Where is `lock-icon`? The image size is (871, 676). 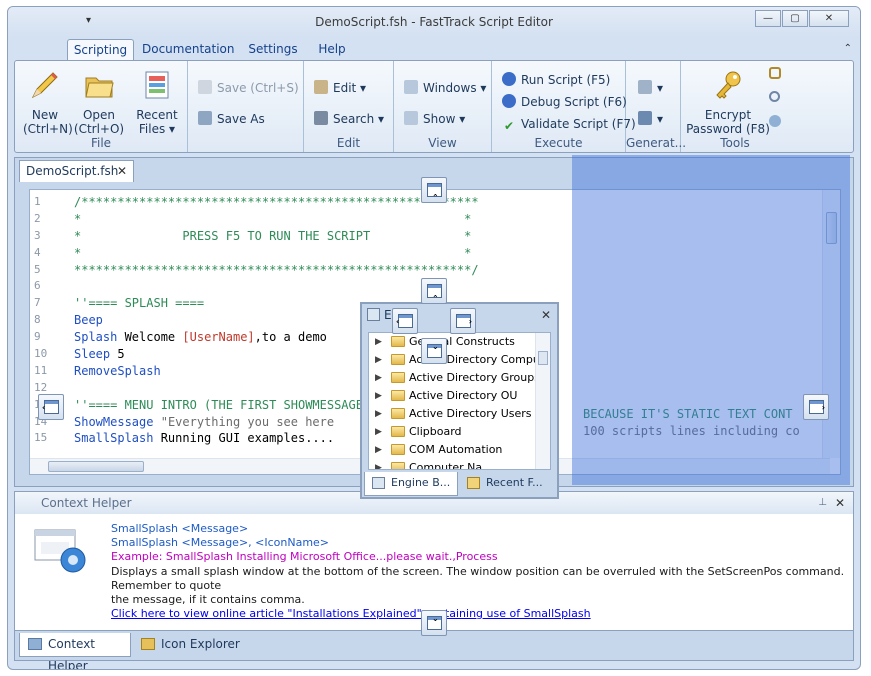
lock-icon is located at coordinates (775, 73).